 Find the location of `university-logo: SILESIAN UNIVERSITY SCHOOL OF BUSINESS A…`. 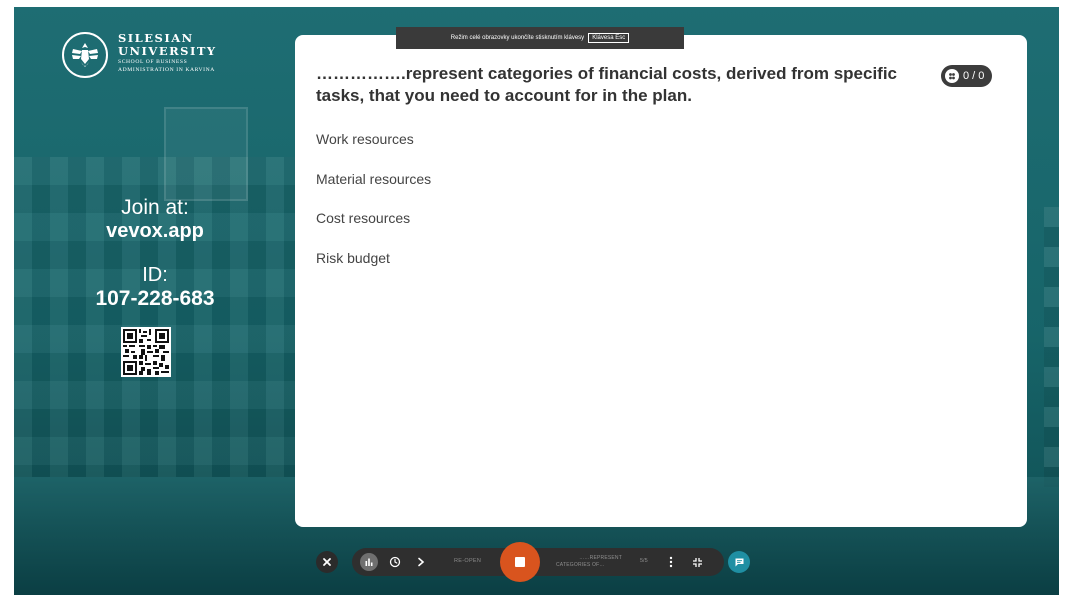

university-logo: SILESIAN UNIVERSITY SCHOOL OF BUSINESS A… is located at coordinates (139, 55).